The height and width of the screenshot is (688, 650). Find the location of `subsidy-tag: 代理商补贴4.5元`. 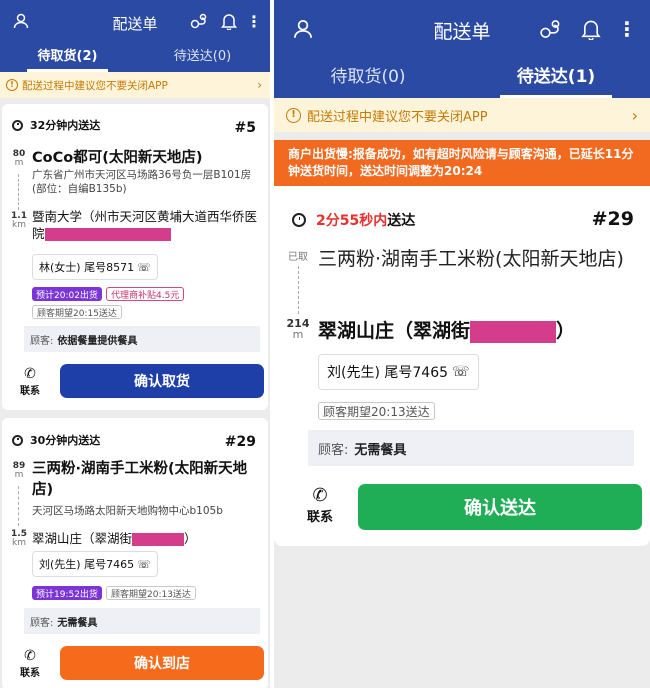

subsidy-tag: 代理商补贴4.5元 is located at coordinates (145, 294).